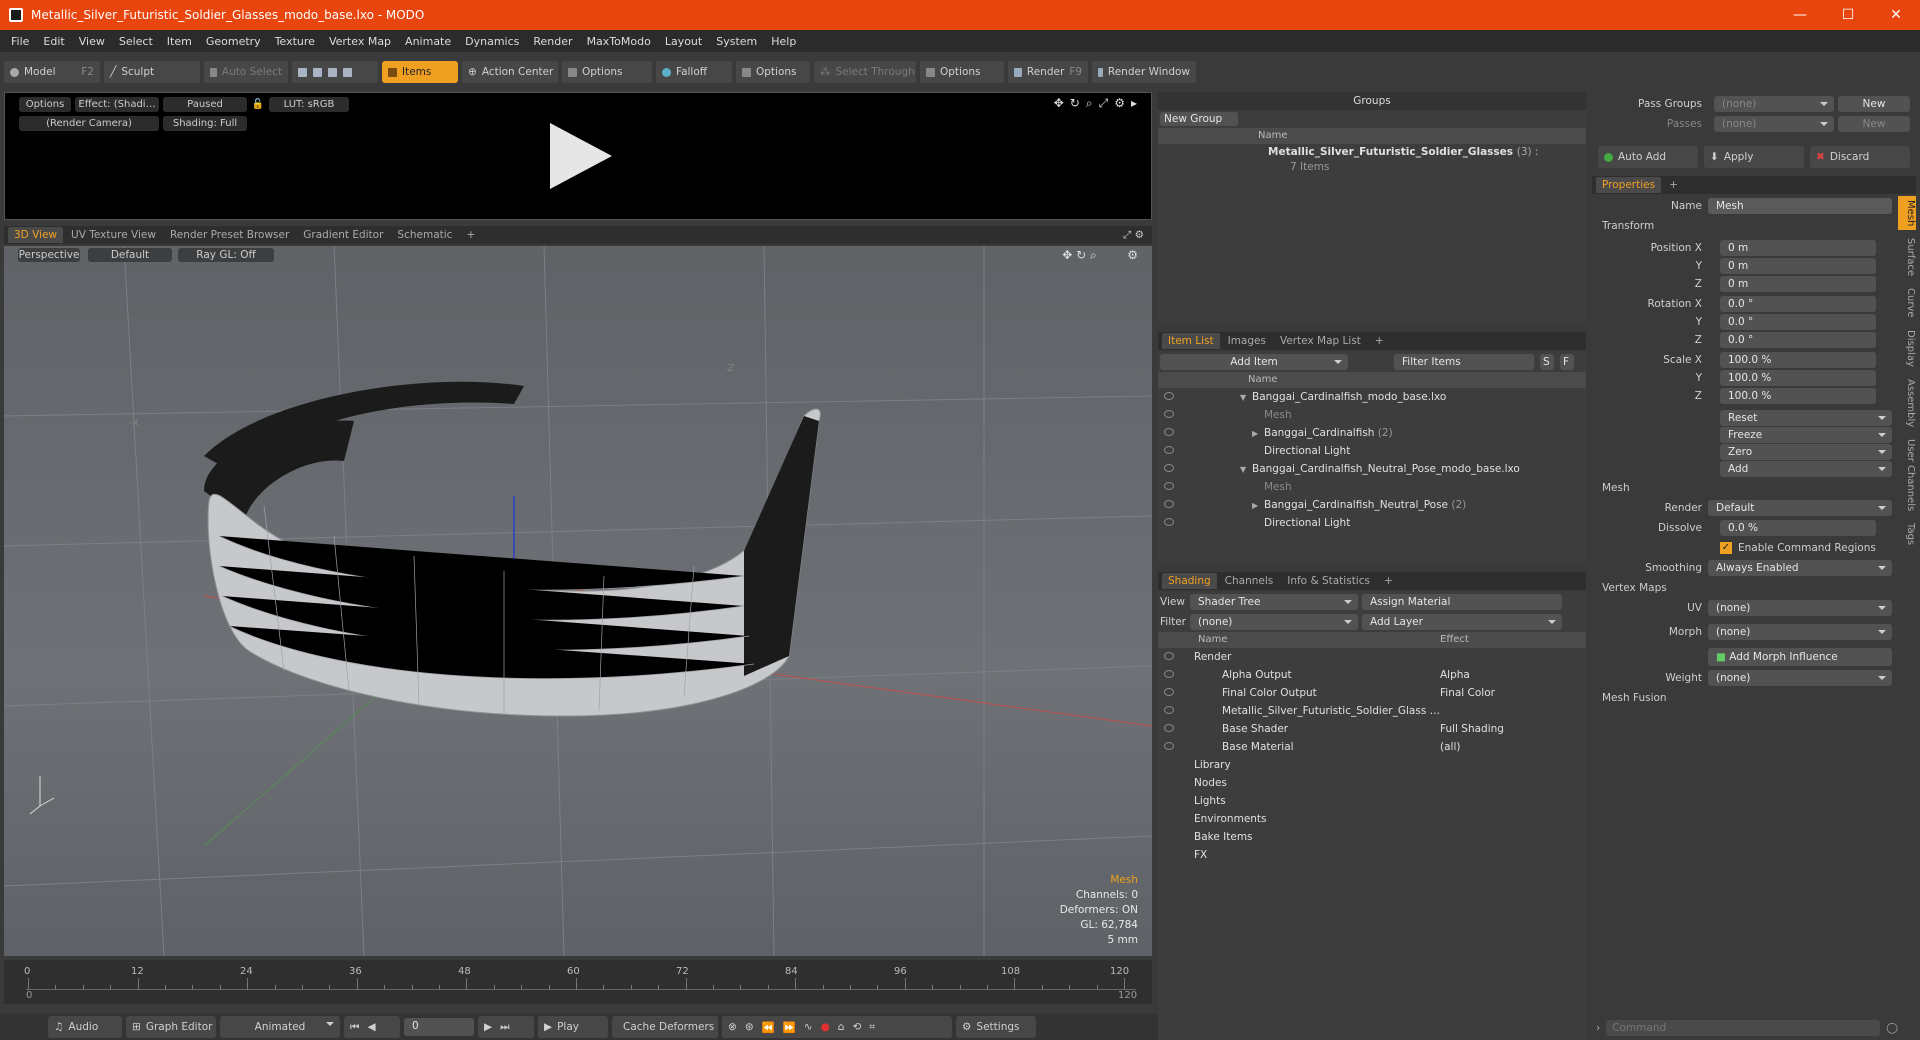  Describe the element at coordinates (789, 1027) in the screenshot. I see `next-key-icon: ⏩` at that location.